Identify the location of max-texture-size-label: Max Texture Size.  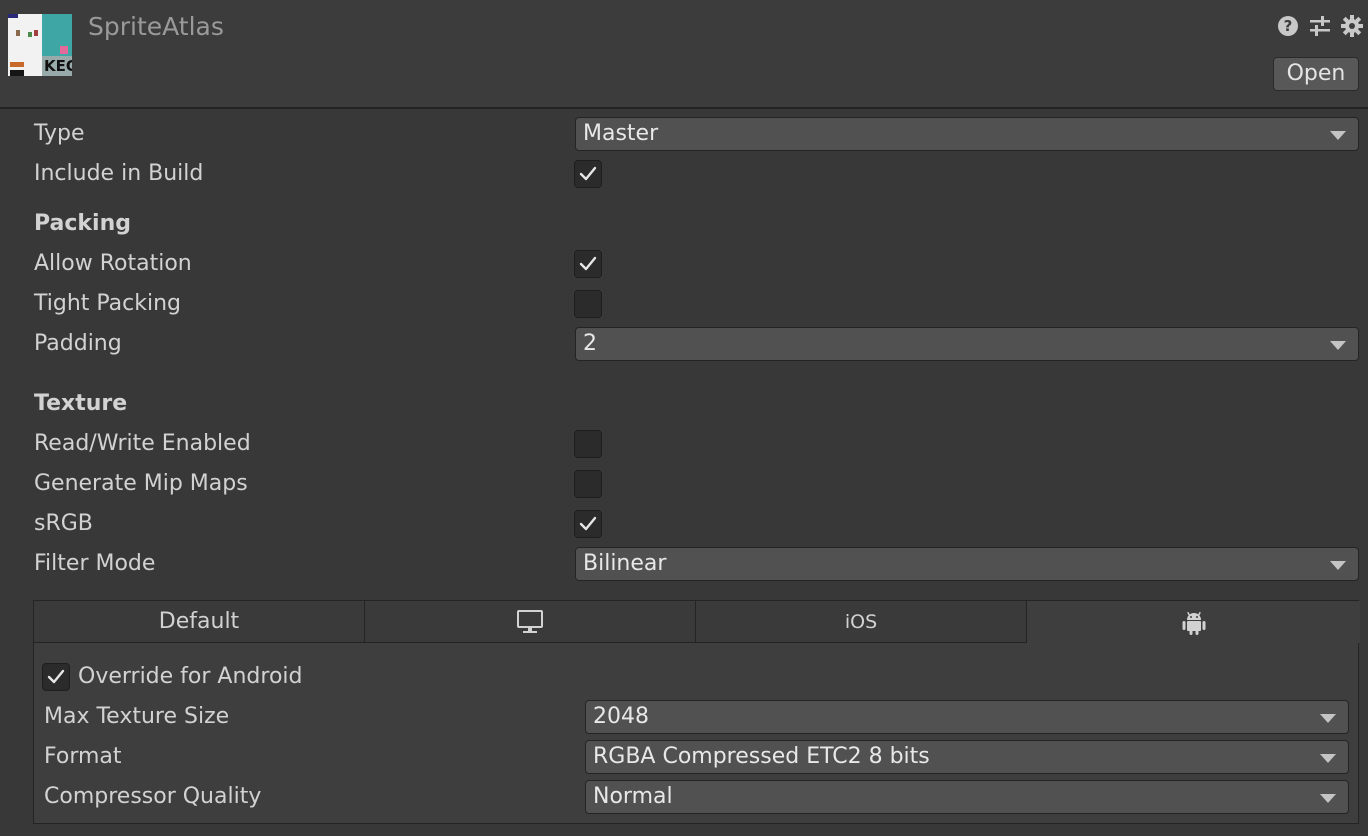
(137, 716).